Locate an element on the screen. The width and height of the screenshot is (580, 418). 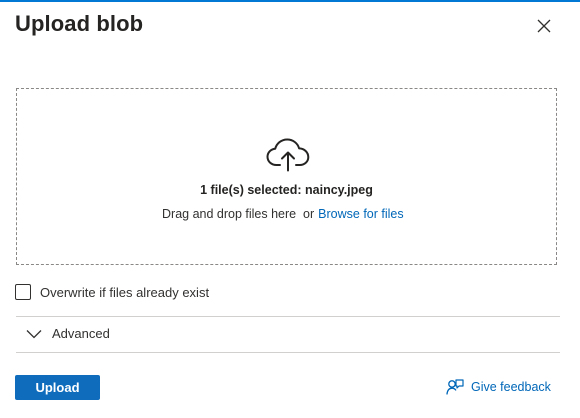
overwrite-label: Overwrite if files already exist is located at coordinates (125, 292).